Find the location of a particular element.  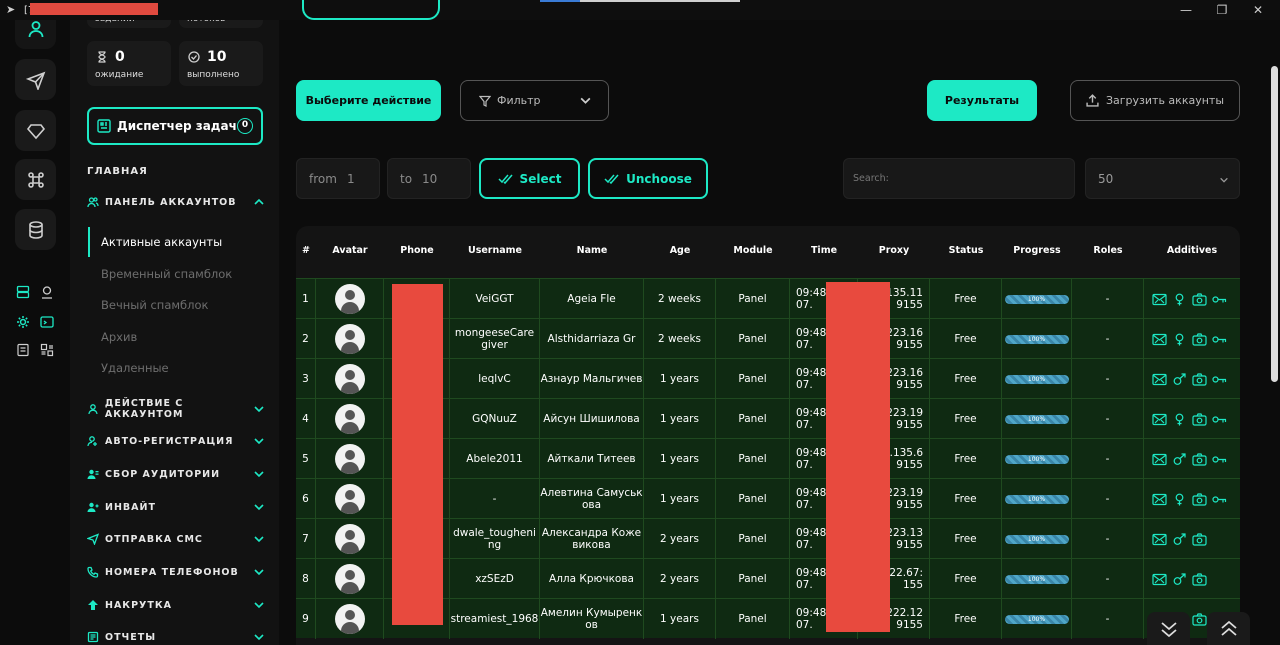

column-header: Status is located at coordinates (966, 250).